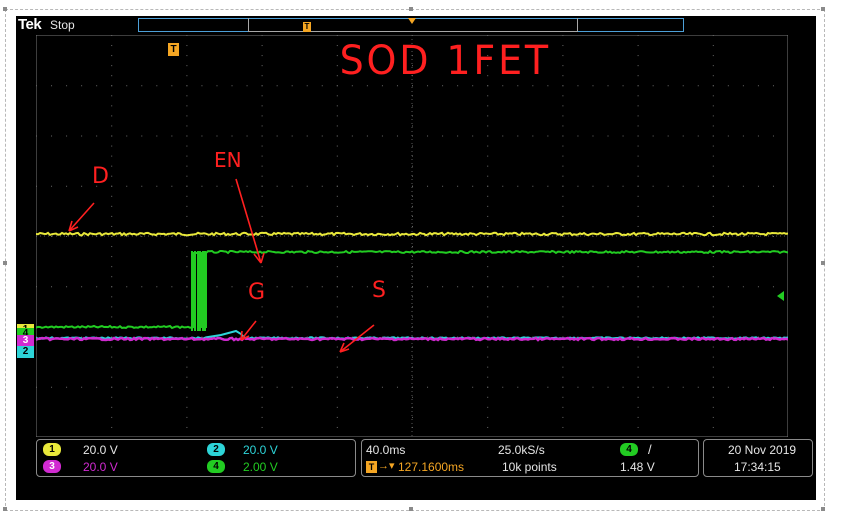 This screenshot has width=846, height=522. What do you see at coordinates (411, 509) in the screenshot?
I see `resize-handle-bottom` at bounding box center [411, 509].